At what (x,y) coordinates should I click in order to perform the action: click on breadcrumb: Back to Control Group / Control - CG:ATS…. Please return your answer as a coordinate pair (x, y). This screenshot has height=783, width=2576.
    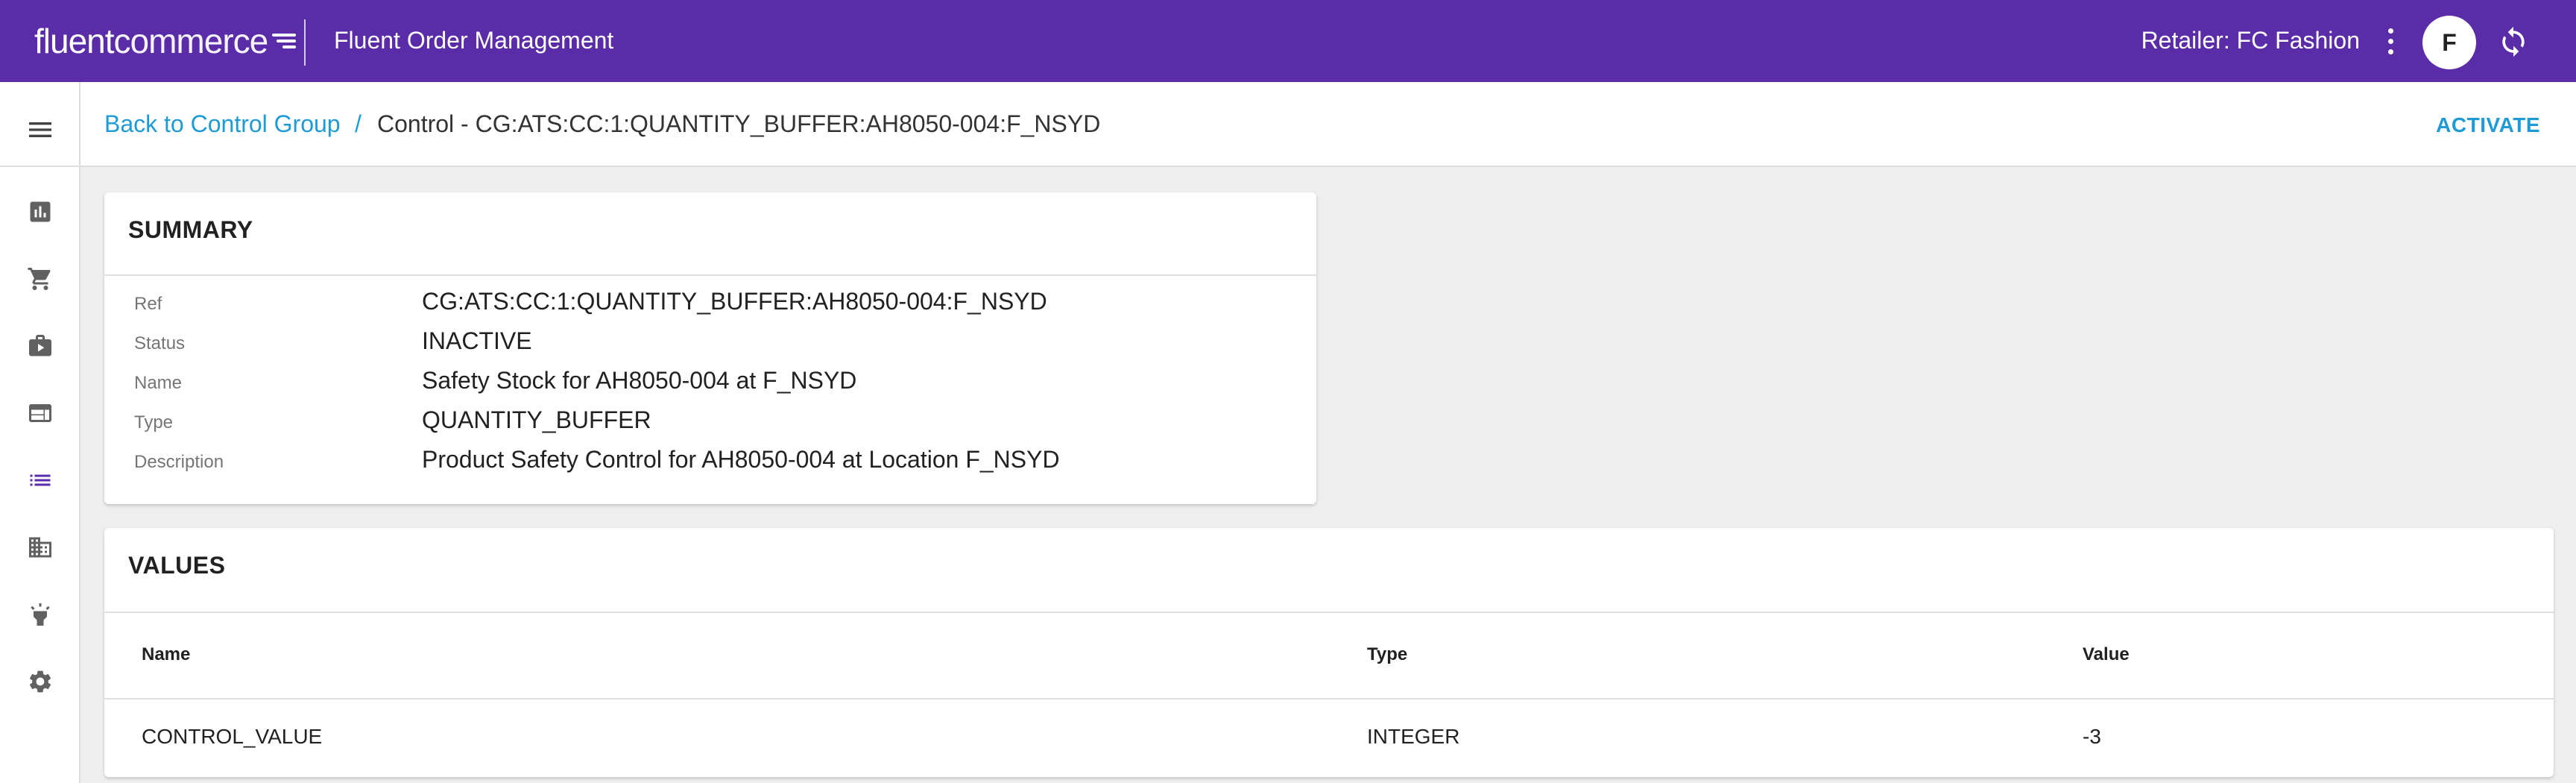
    Looking at the image, I should click on (1328, 124).